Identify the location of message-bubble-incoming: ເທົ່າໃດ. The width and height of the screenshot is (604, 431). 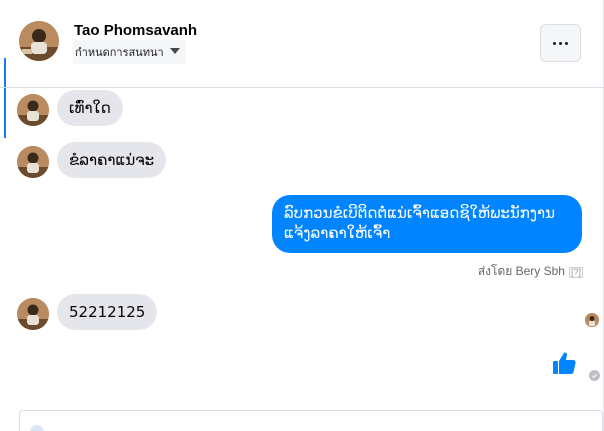
(90, 108).